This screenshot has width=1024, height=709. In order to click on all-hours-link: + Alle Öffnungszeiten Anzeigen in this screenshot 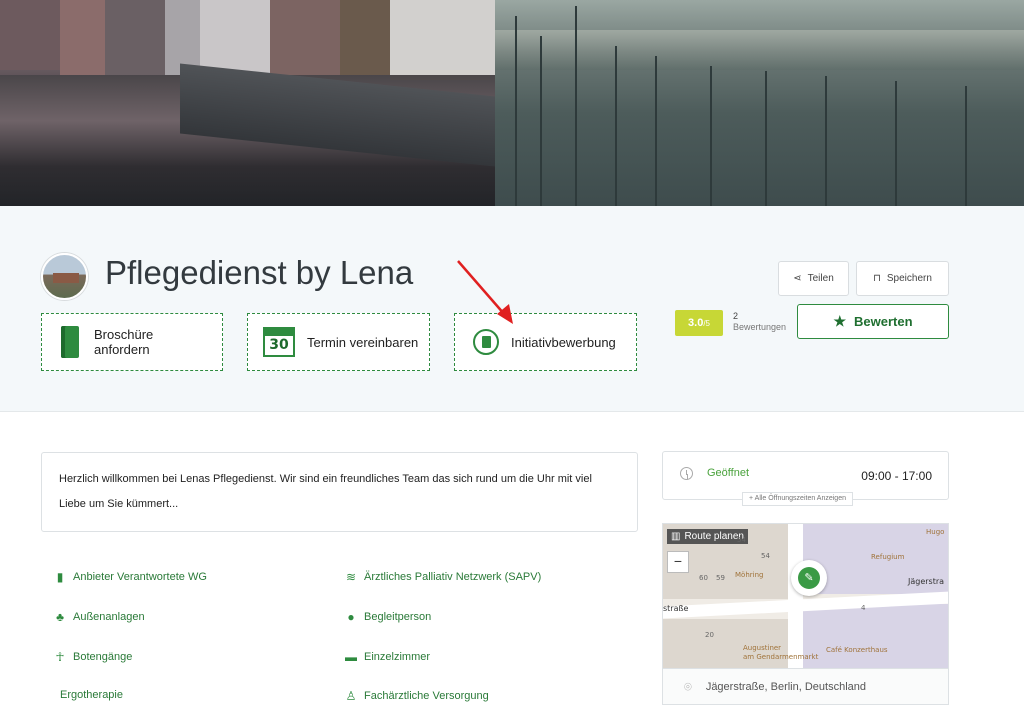, I will do `click(797, 499)`.